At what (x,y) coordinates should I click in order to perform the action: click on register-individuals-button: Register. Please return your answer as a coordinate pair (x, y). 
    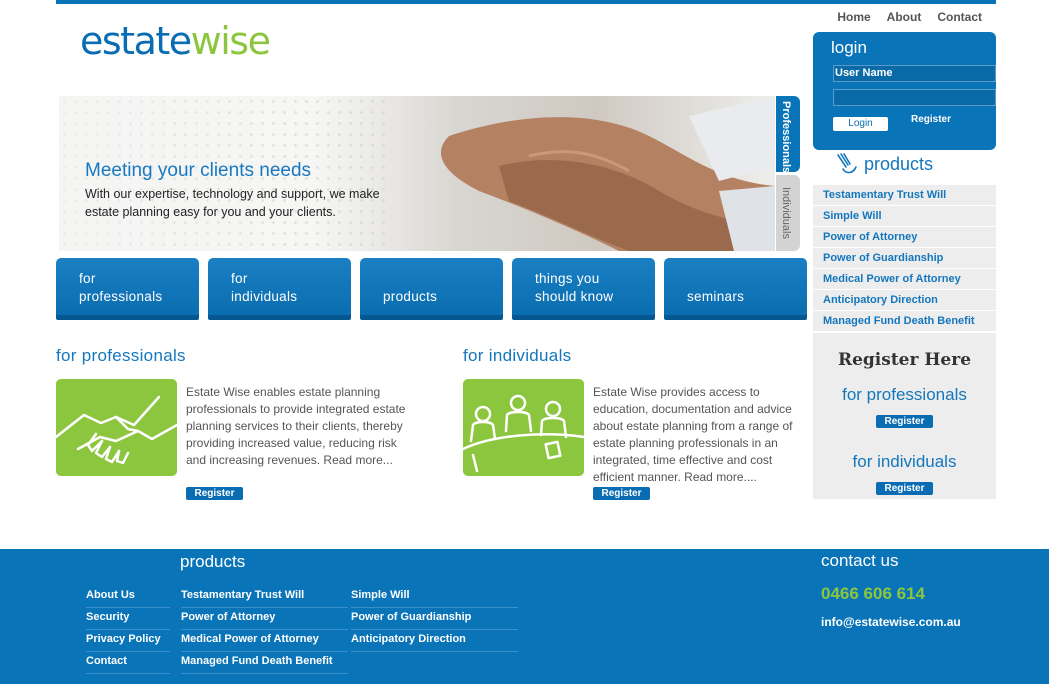
    Looking at the image, I should click on (621, 493).